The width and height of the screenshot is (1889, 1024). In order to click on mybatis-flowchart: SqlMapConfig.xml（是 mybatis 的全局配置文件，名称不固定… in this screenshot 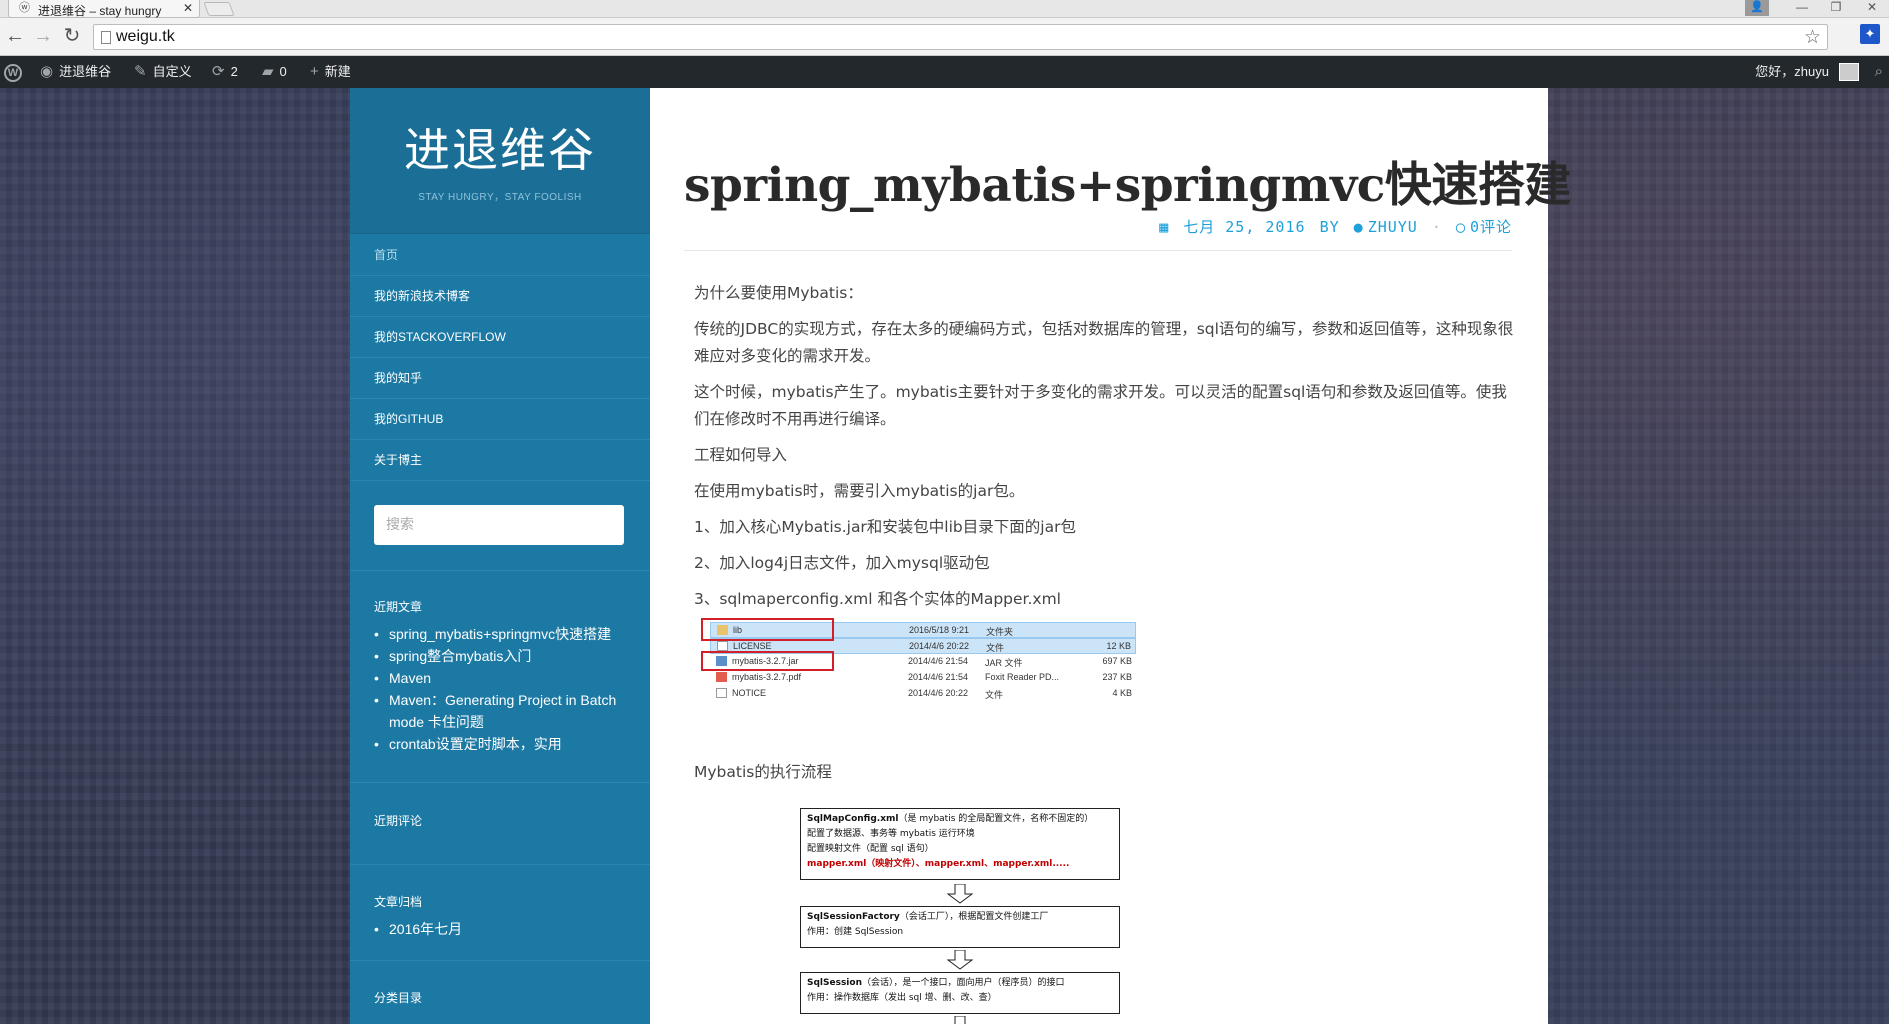, I will do `click(965, 916)`.